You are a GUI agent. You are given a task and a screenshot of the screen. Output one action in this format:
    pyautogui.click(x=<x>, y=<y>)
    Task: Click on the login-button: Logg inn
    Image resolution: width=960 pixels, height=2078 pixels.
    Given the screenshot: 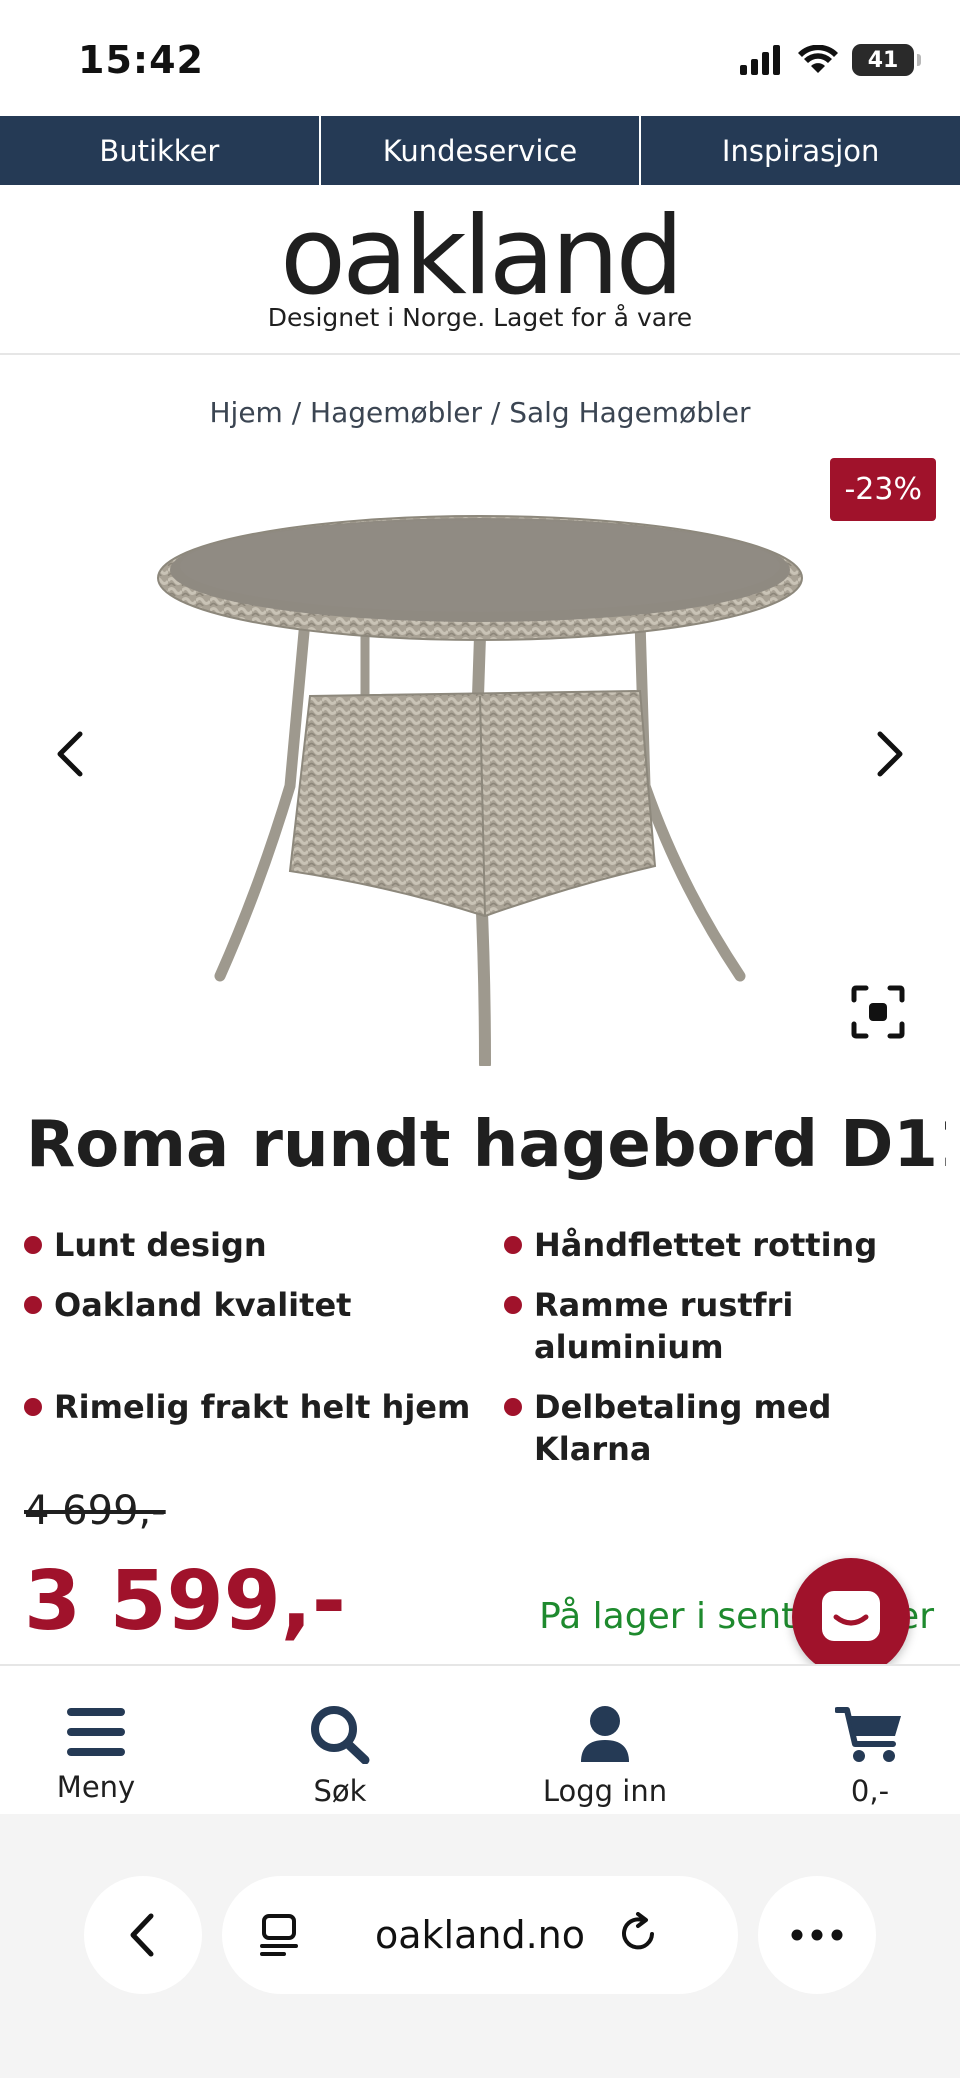 What is the action you would take?
    pyautogui.click(x=605, y=1756)
    